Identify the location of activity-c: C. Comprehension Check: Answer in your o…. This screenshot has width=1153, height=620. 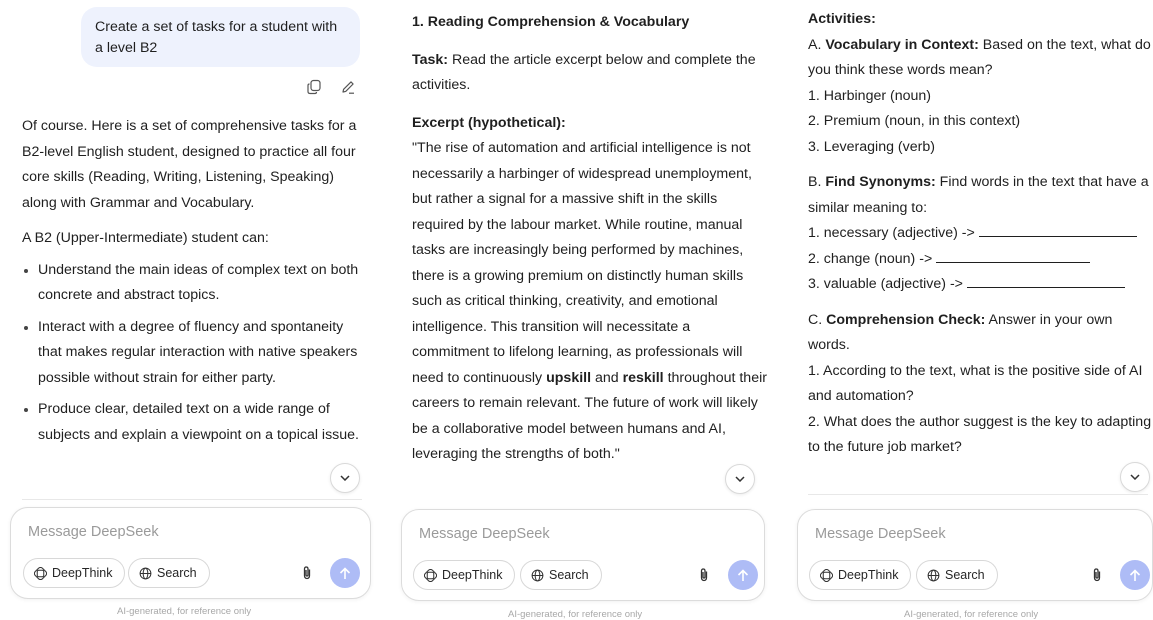
(980, 333).